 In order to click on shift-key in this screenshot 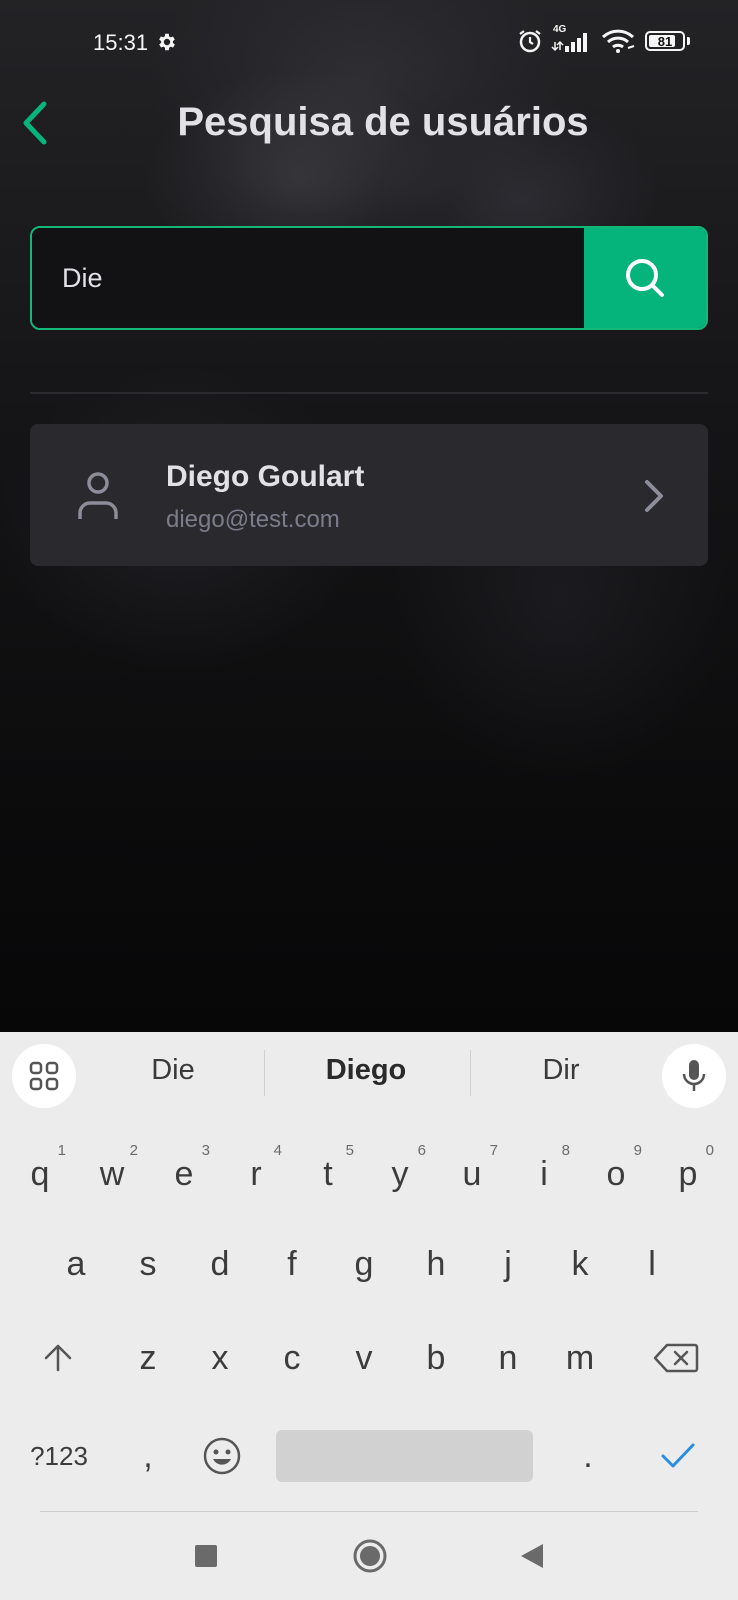, I will do `click(58, 1358)`.